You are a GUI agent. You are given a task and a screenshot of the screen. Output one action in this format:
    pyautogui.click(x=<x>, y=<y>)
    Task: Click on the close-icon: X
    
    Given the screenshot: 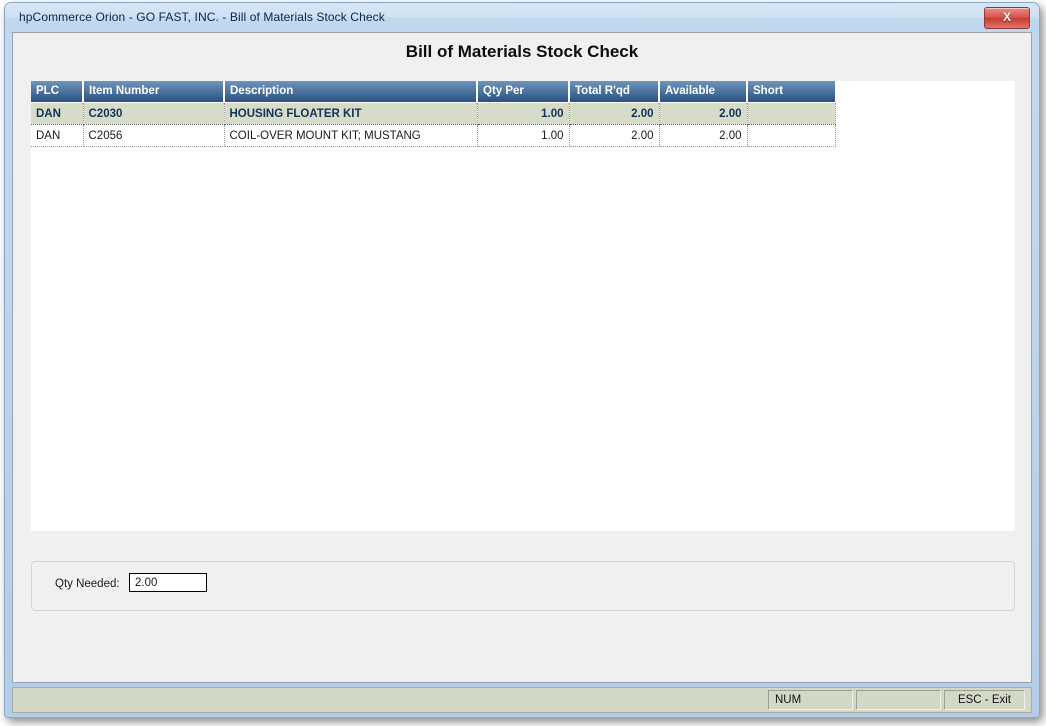 What is the action you would take?
    pyautogui.click(x=1006, y=17)
    